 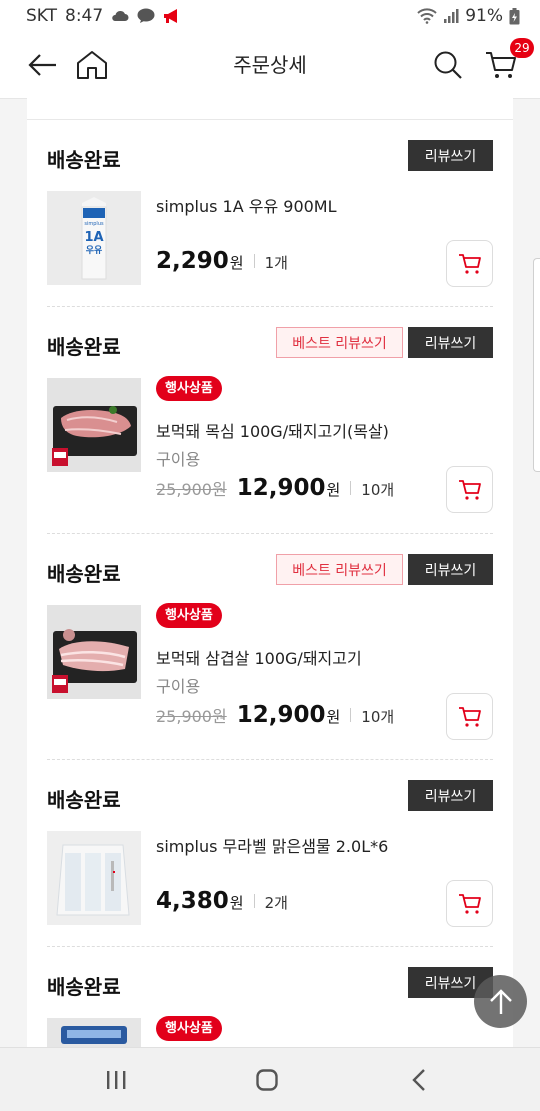 What do you see at coordinates (259, 657) in the screenshot?
I see `product-name: 보먹돼 삼겹살 100G/돼지고기` at bounding box center [259, 657].